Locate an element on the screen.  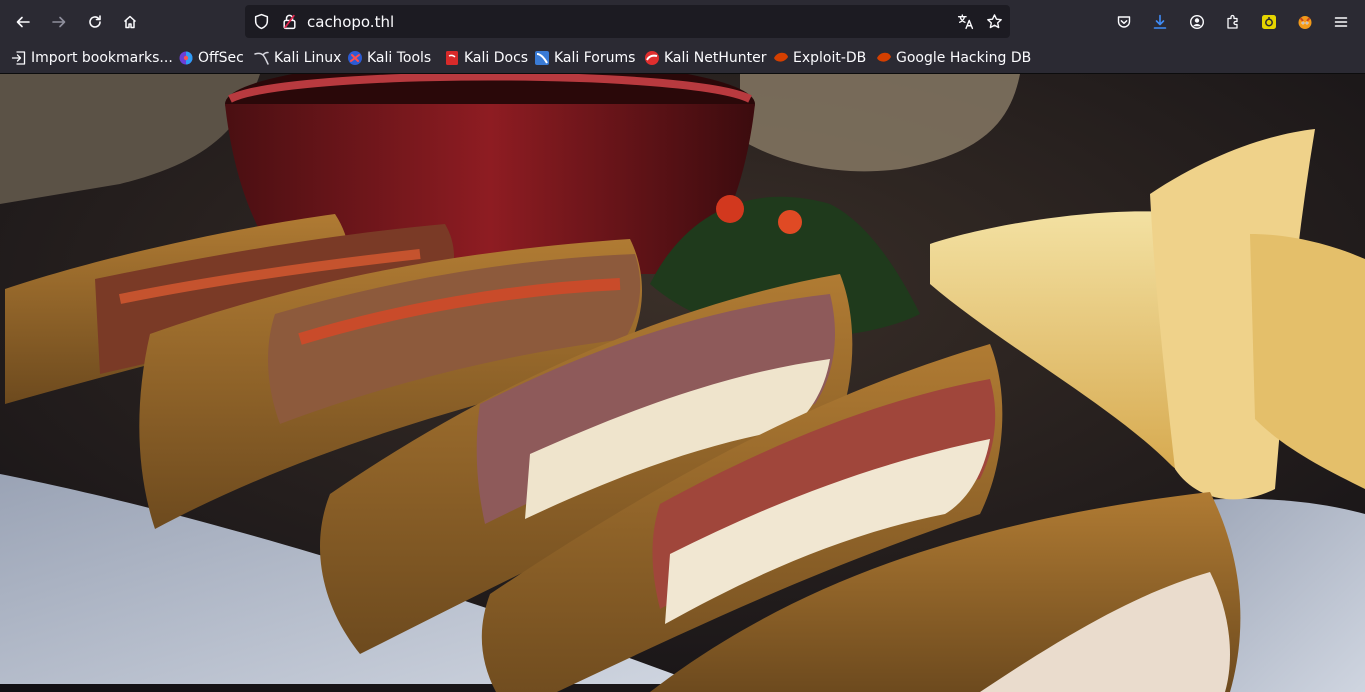
extension-yellow-button is located at coordinates (1269, 22).